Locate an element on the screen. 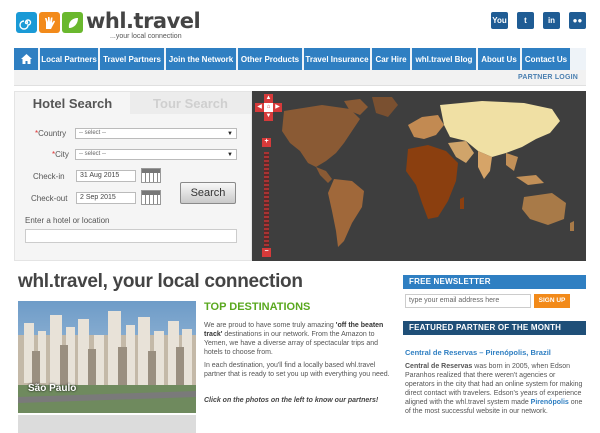  destination-photo: São Paulo is located at coordinates (107, 357).